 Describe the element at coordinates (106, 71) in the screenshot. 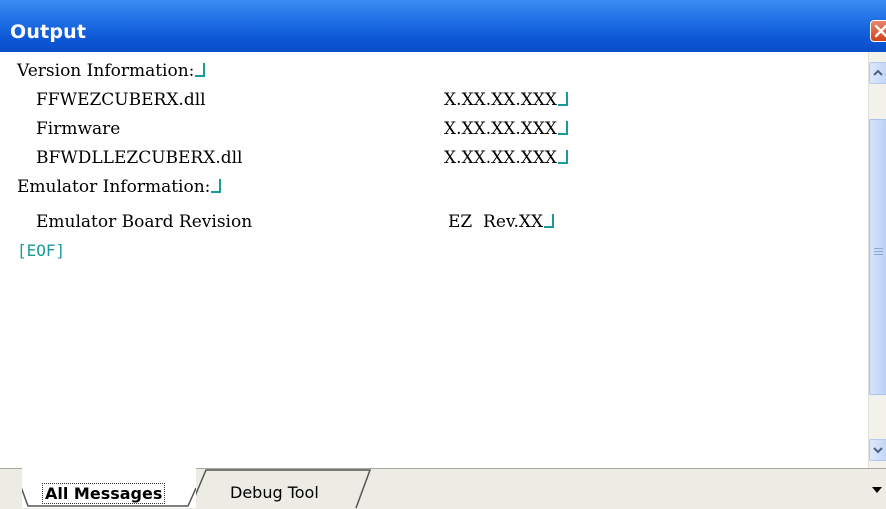

I see `version-heading: Version Information:` at that location.